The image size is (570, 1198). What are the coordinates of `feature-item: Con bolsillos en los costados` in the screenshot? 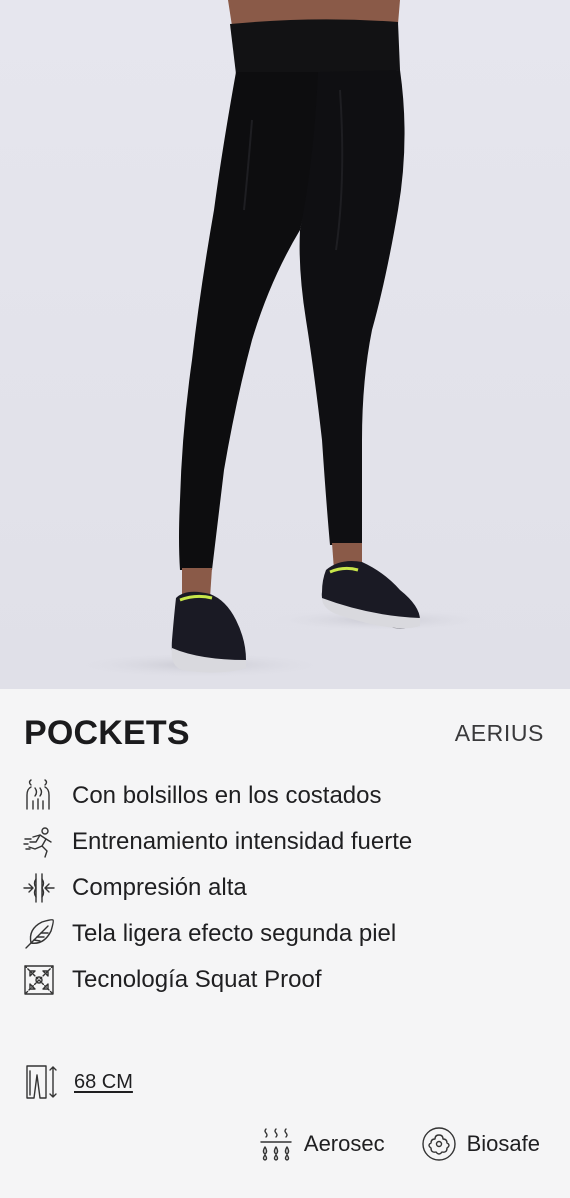 It's located at (282, 796).